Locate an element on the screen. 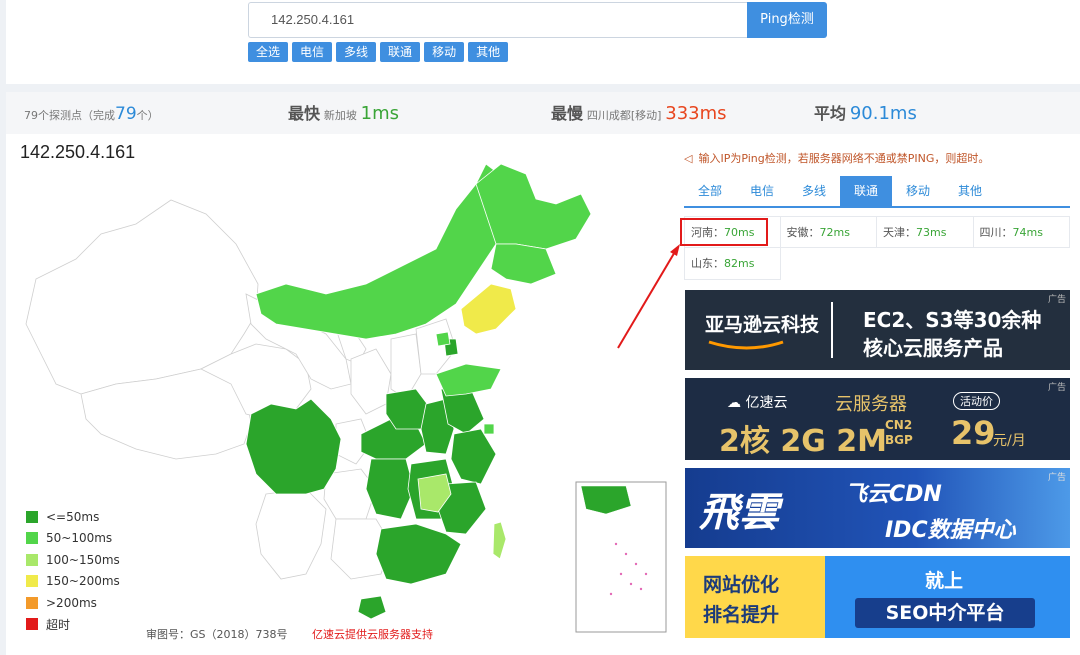 The image size is (1080, 655). ad-feiyun-line1: 飞云CDN is located at coordinates (893, 494).